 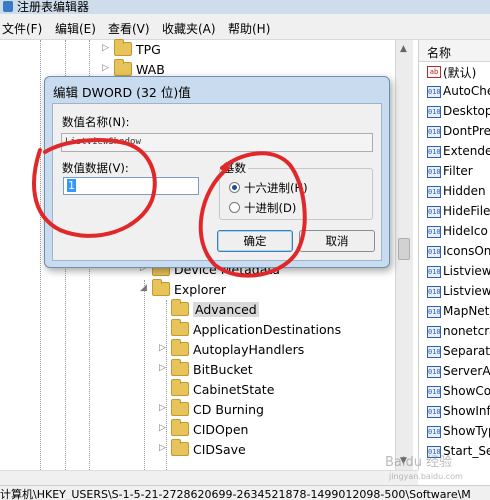 I want to click on value-name: ShowCo, so click(x=466, y=391).